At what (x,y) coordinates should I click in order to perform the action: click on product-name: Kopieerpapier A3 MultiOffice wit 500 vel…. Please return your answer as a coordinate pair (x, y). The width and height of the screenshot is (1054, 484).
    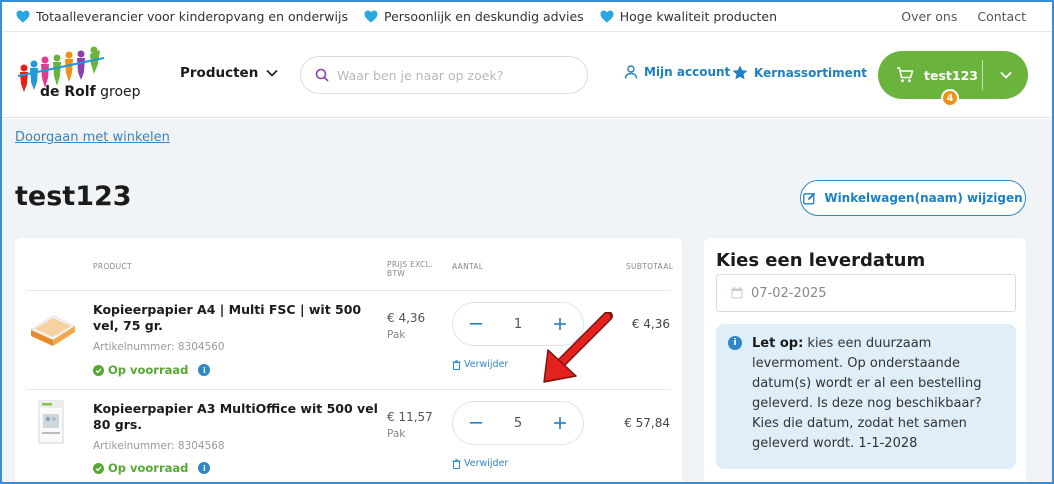
    Looking at the image, I should click on (239, 417).